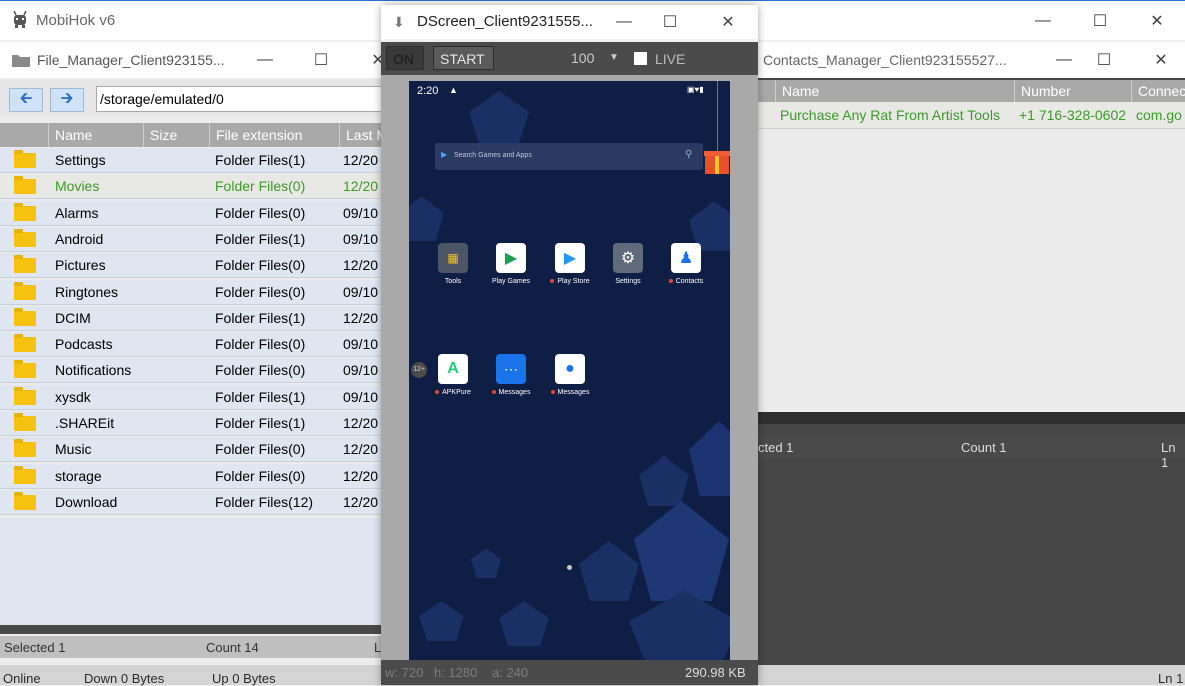 The image size is (1185, 686). Describe the element at coordinates (628, 281) in the screenshot. I see `app-label: Settings` at that location.